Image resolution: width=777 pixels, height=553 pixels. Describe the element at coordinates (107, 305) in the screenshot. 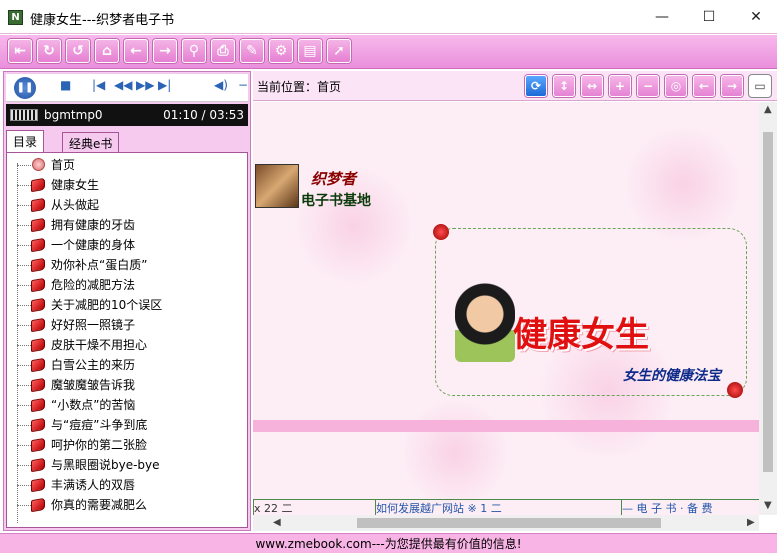

I see `tree-item-label: 关于减肥的10个误区` at that location.